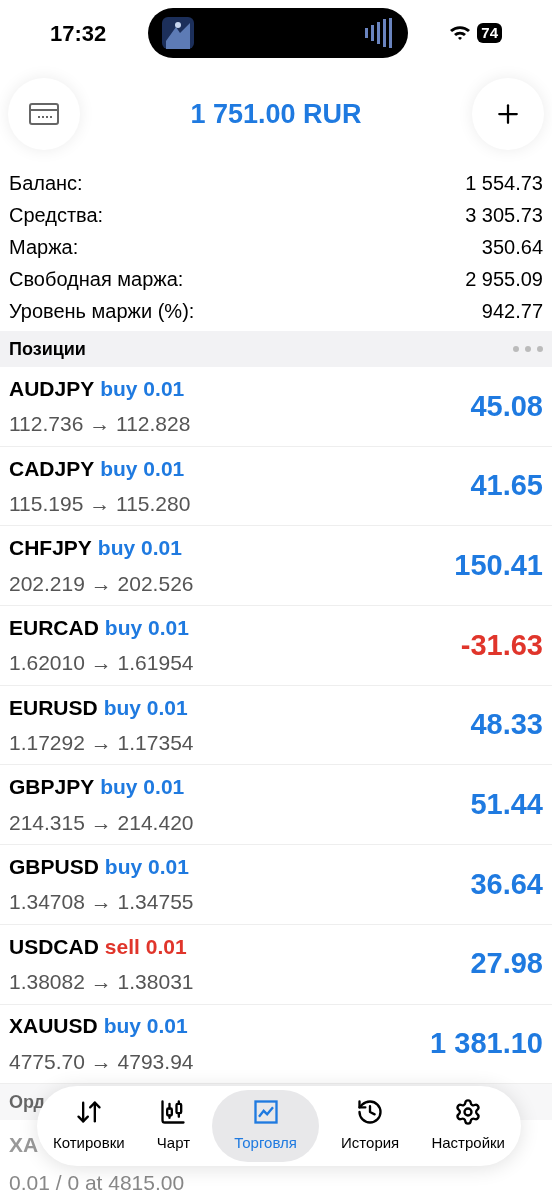  What do you see at coordinates (276, 646) in the screenshot?
I see `position-row: EURCAD buy 0.01 1.62010 → 1.61954 -31.63` at bounding box center [276, 646].